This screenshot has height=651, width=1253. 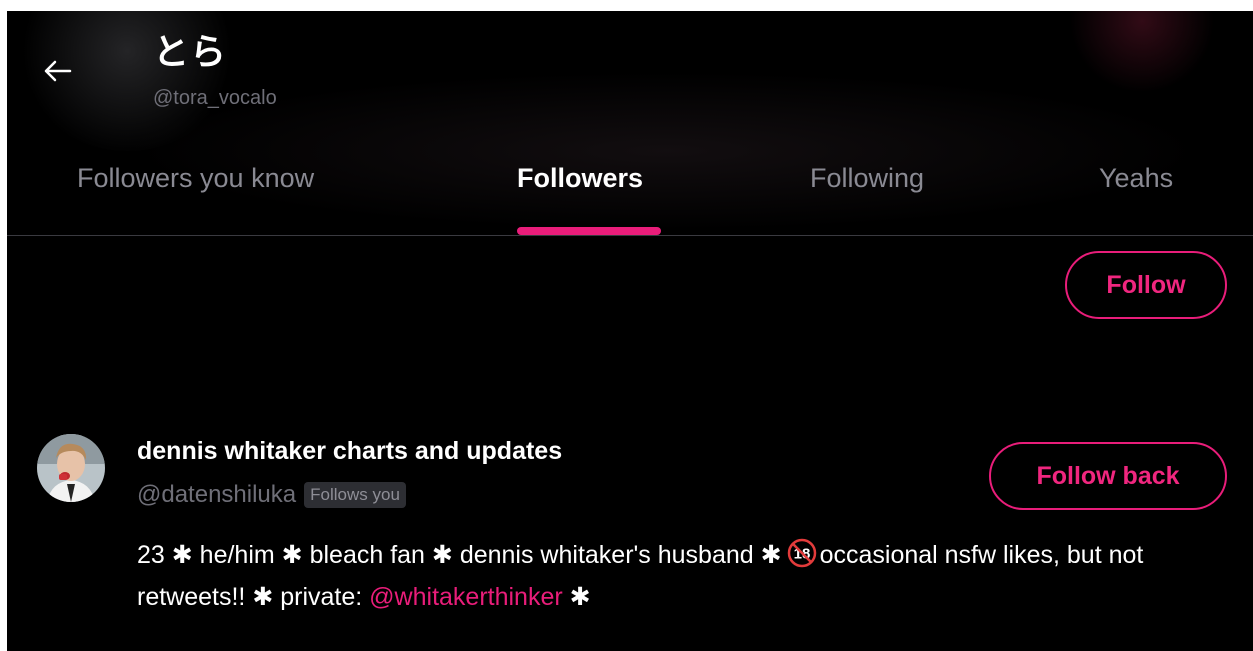 What do you see at coordinates (190, 52) in the screenshot?
I see `profile-title: とら` at bounding box center [190, 52].